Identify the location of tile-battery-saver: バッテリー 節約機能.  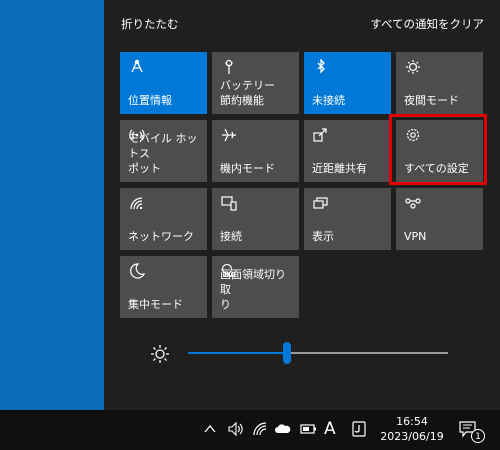
(255, 83).